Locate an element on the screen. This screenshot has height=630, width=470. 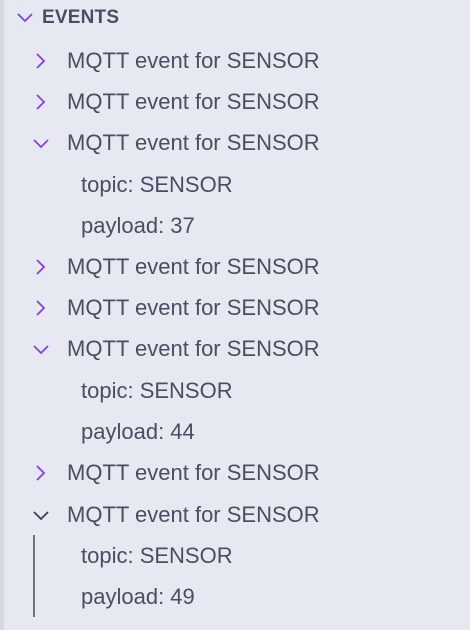
tree-child-item: payload: 49 is located at coordinates (237, 596).